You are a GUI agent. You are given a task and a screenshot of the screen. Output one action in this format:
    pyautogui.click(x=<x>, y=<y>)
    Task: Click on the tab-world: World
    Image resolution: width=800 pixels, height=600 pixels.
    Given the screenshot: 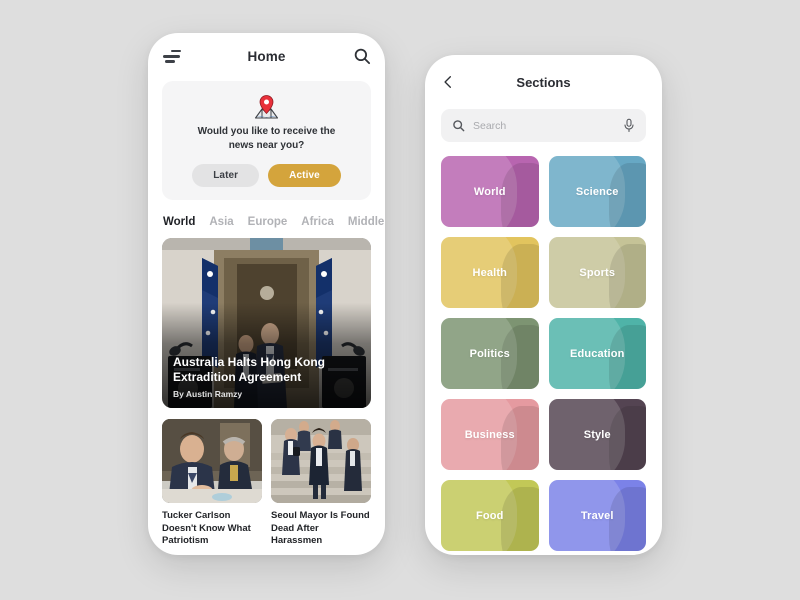 What is the action you would take?
    pyautogui.click(x=179, y=222)
    